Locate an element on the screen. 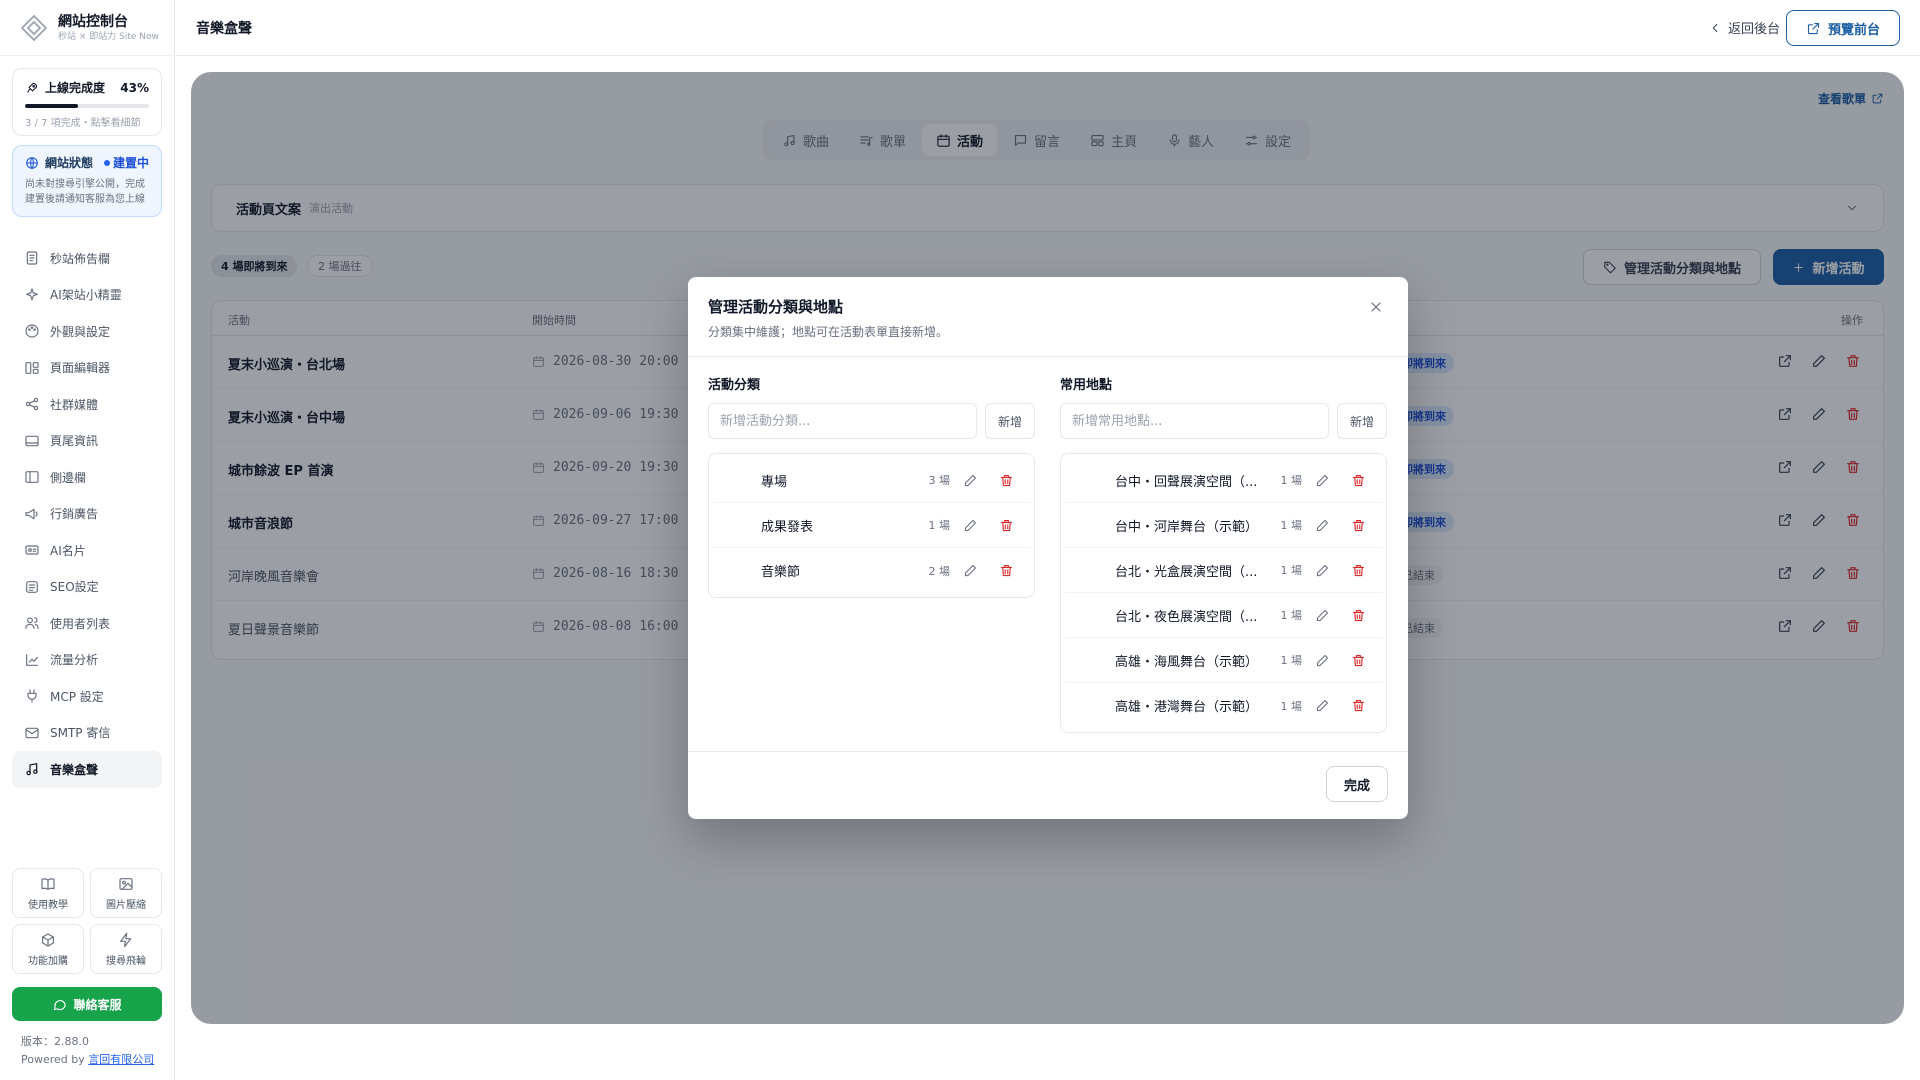  sidebar-item-10: 使用者列表 is located at coordinates (87, 623).